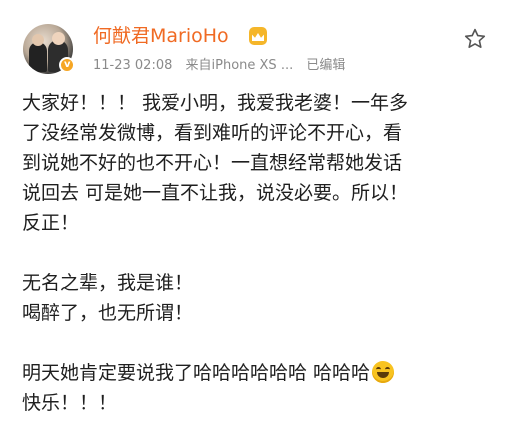 The height and width of the screenshot is (425, 507). What do you see at coordinates (215, 103) in the screenshot?
I see `content-line: 大家好！！！ 我爱小明，我爱我老婆！一年多` at bounding box center [215, 103].